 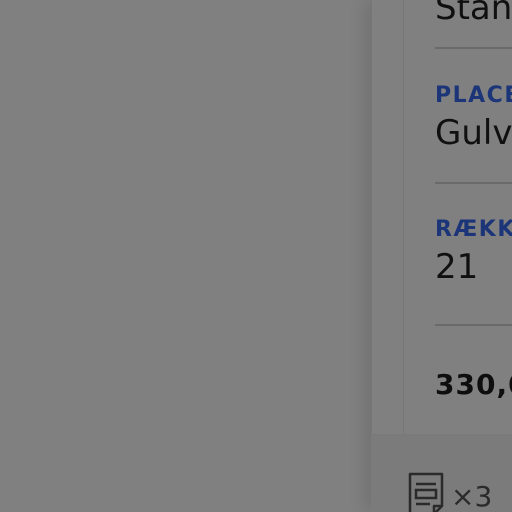 I want to click on content-border, so click(x=403, y=218).